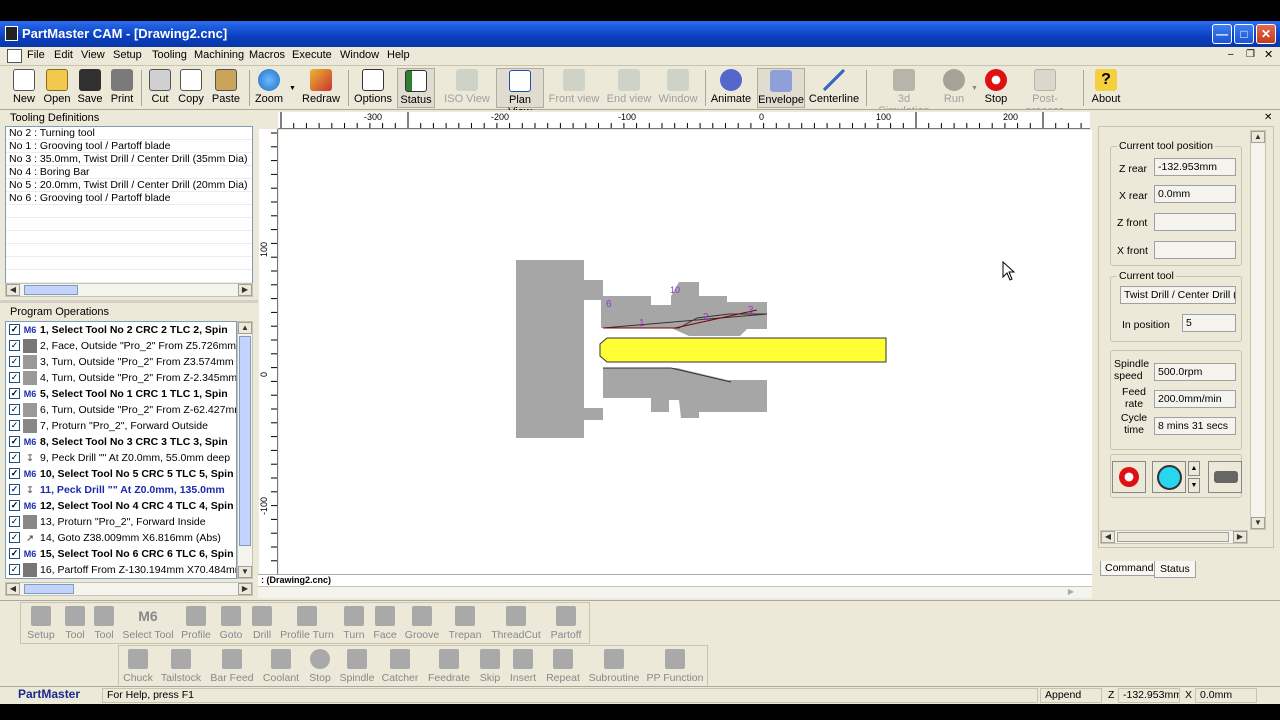 Image resolution: width=1280 pixels, height=720 pixels. Describe the element at coordinates (219, 55) in the screenshot. I see `menu-machining: Machining` at that location.